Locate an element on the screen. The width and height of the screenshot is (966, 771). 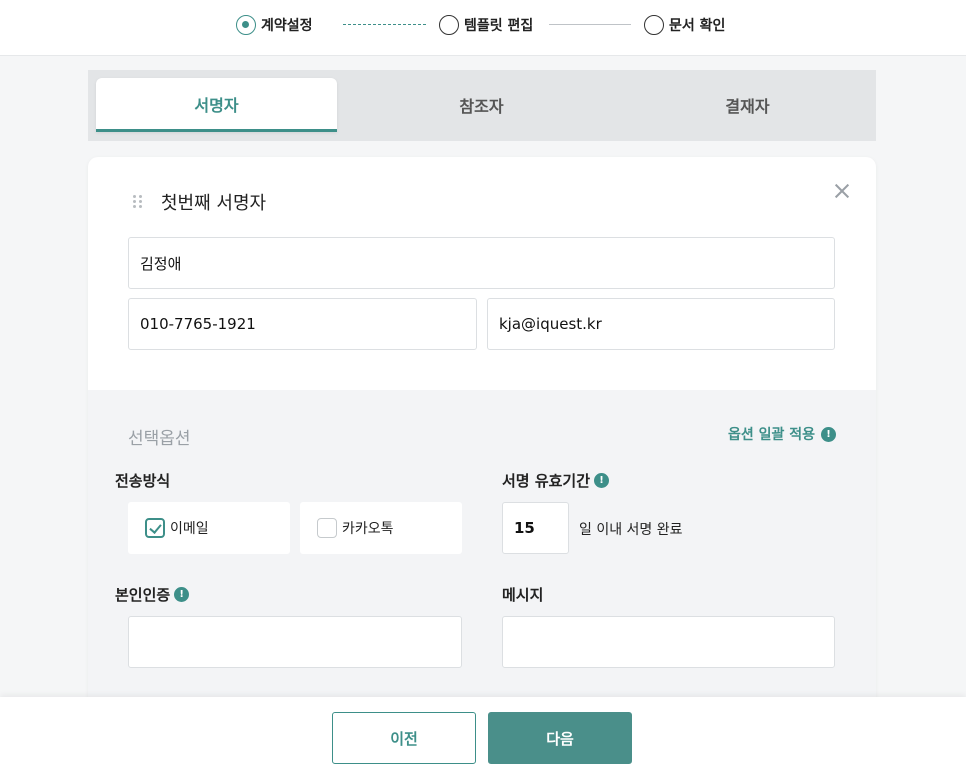
signer-email-field: kja@iquest.kr is located at coordinates (661, 324).